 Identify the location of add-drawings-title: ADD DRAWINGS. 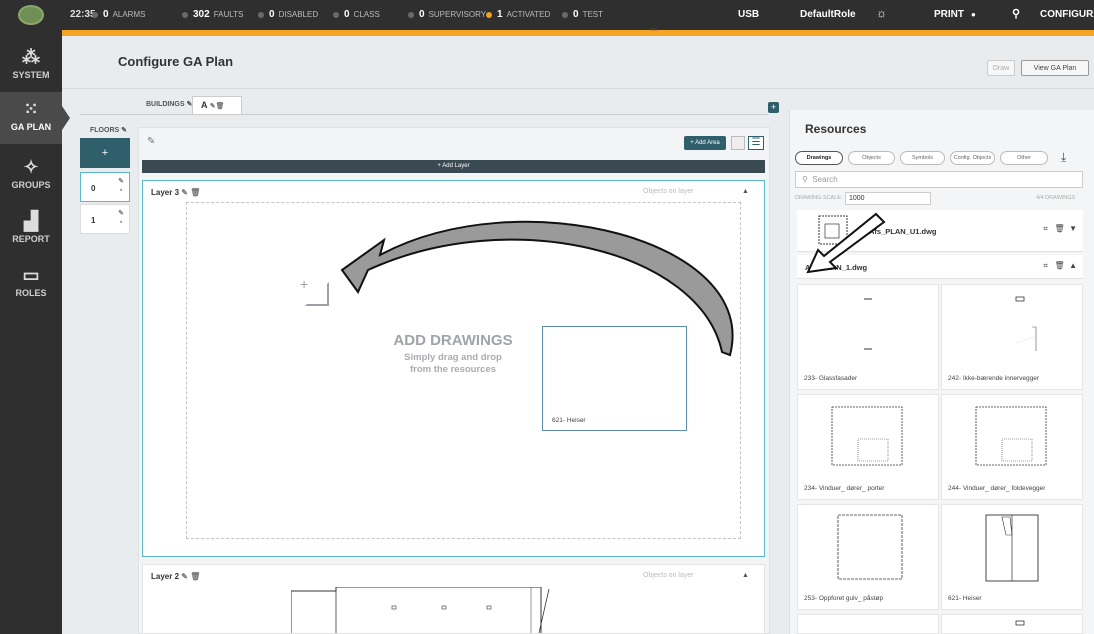
(453, 340).